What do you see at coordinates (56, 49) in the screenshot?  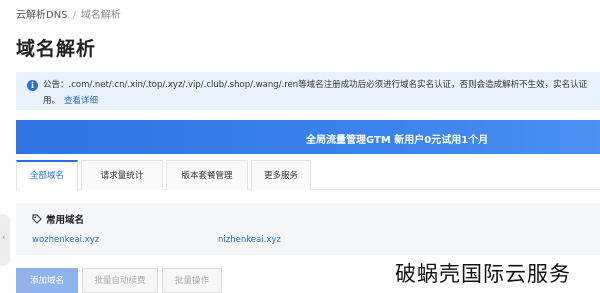 I see `page-title: 域名解析` at bounding box center [56, 49].